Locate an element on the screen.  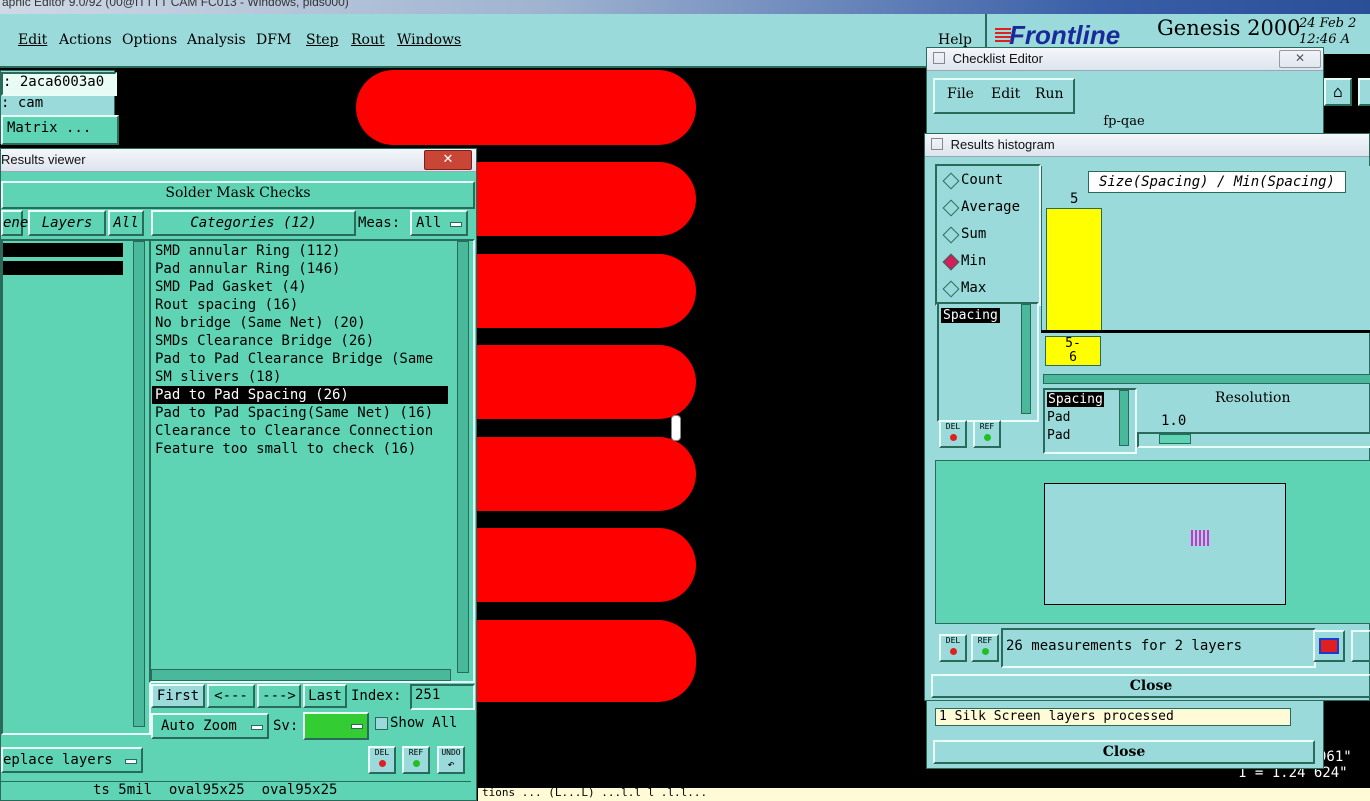
auto-zoom-label: Auto Zoom is located at coordinates (199, 726).